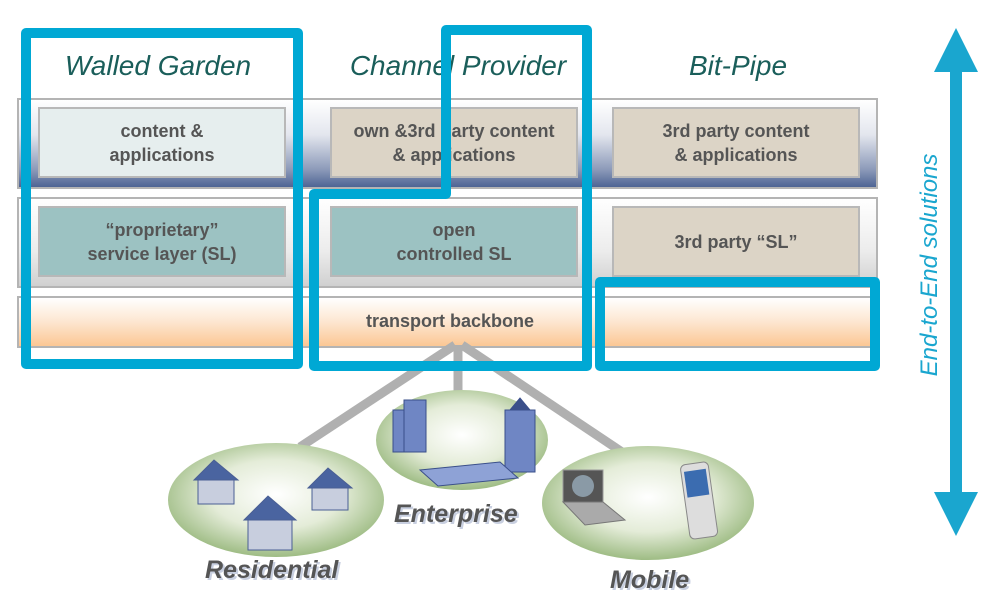  Describe the element at coordinates (650, 580) in the screenshot. I see `mobile-label: Mobile` at that location.